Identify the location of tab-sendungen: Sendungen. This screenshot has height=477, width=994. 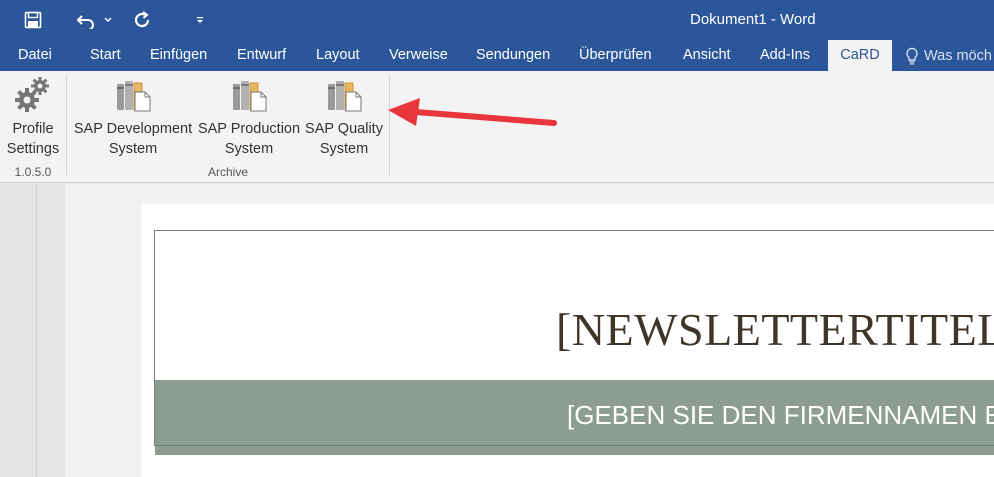
(513, 55).